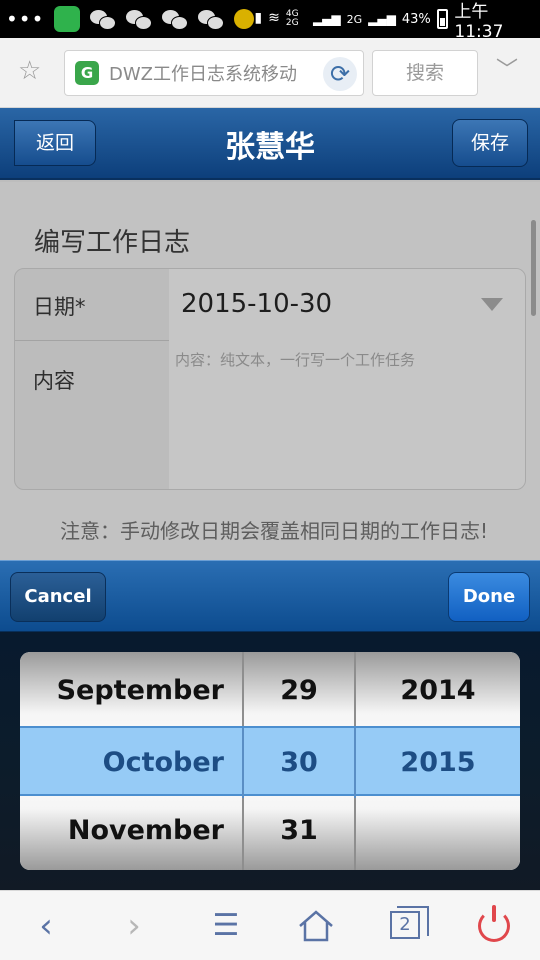  What do you see at coordinates (425, 73) in the screenshot?
I see `search-button: 搜索` at bounding box center [425, 73].